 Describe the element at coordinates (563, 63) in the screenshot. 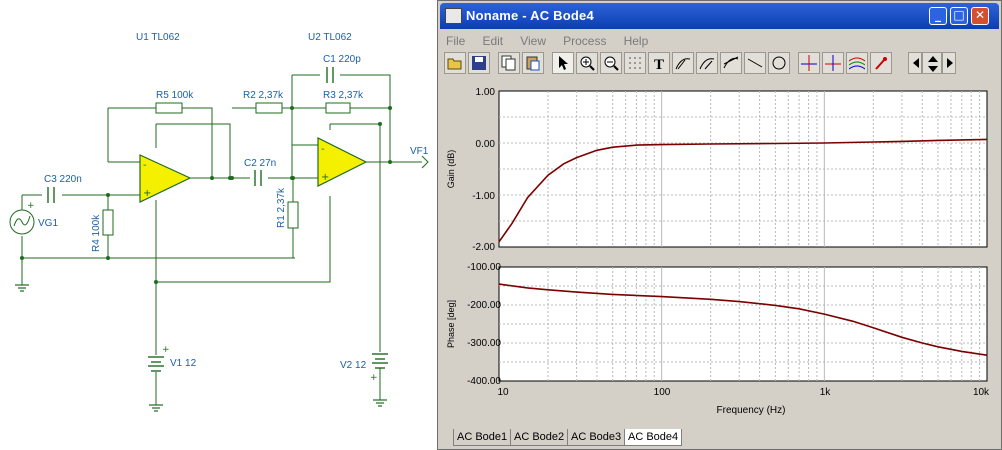

I see `pointer-icon` at that location.